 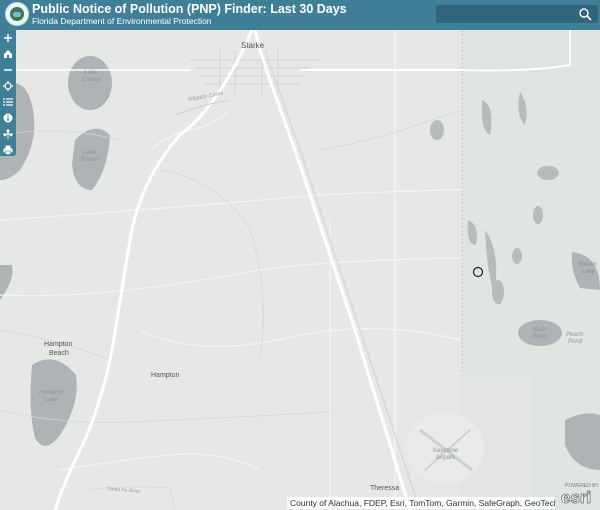 I want to click on esri-logo: POWERED BY esri, so click(x=577, y=496).